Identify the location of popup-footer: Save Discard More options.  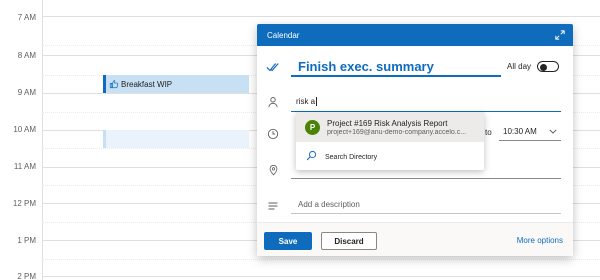
(415, 239).